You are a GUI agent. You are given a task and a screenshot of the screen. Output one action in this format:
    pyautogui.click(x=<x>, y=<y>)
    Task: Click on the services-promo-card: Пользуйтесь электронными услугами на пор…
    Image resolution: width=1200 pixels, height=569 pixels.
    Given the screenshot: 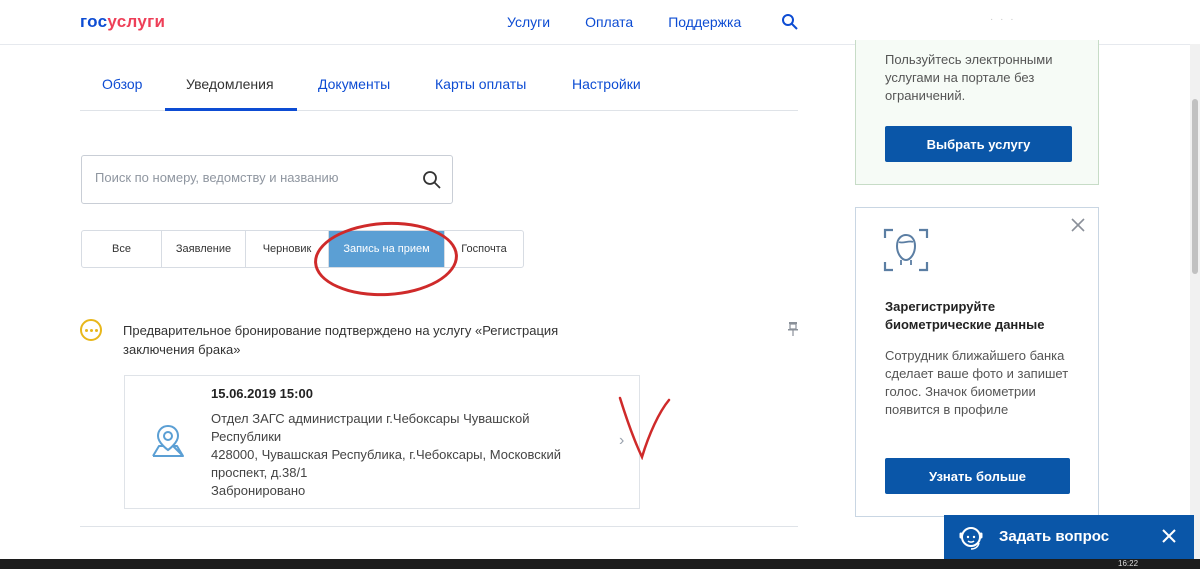 What is the action you would take?
    pyautogui.click(x=977, y=112)
    